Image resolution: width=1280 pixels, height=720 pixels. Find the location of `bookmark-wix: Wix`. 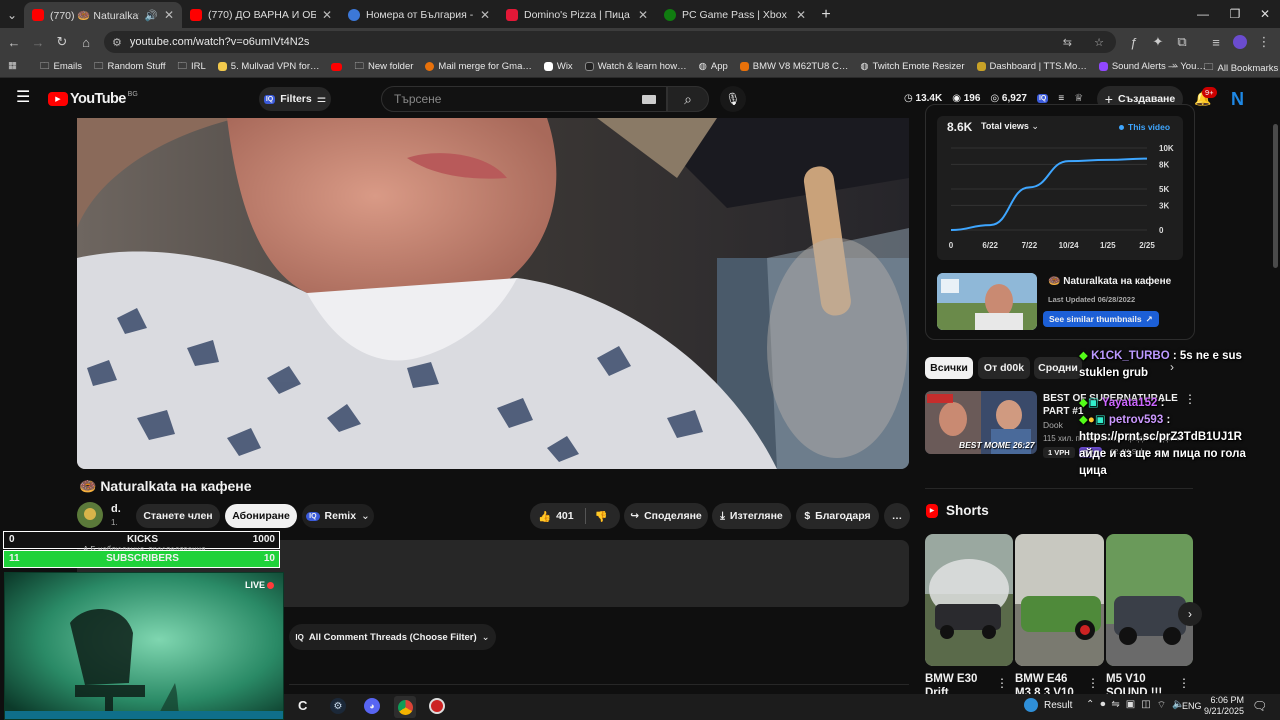

bookmark-wix: Wix is located at coordinates (558, 66).